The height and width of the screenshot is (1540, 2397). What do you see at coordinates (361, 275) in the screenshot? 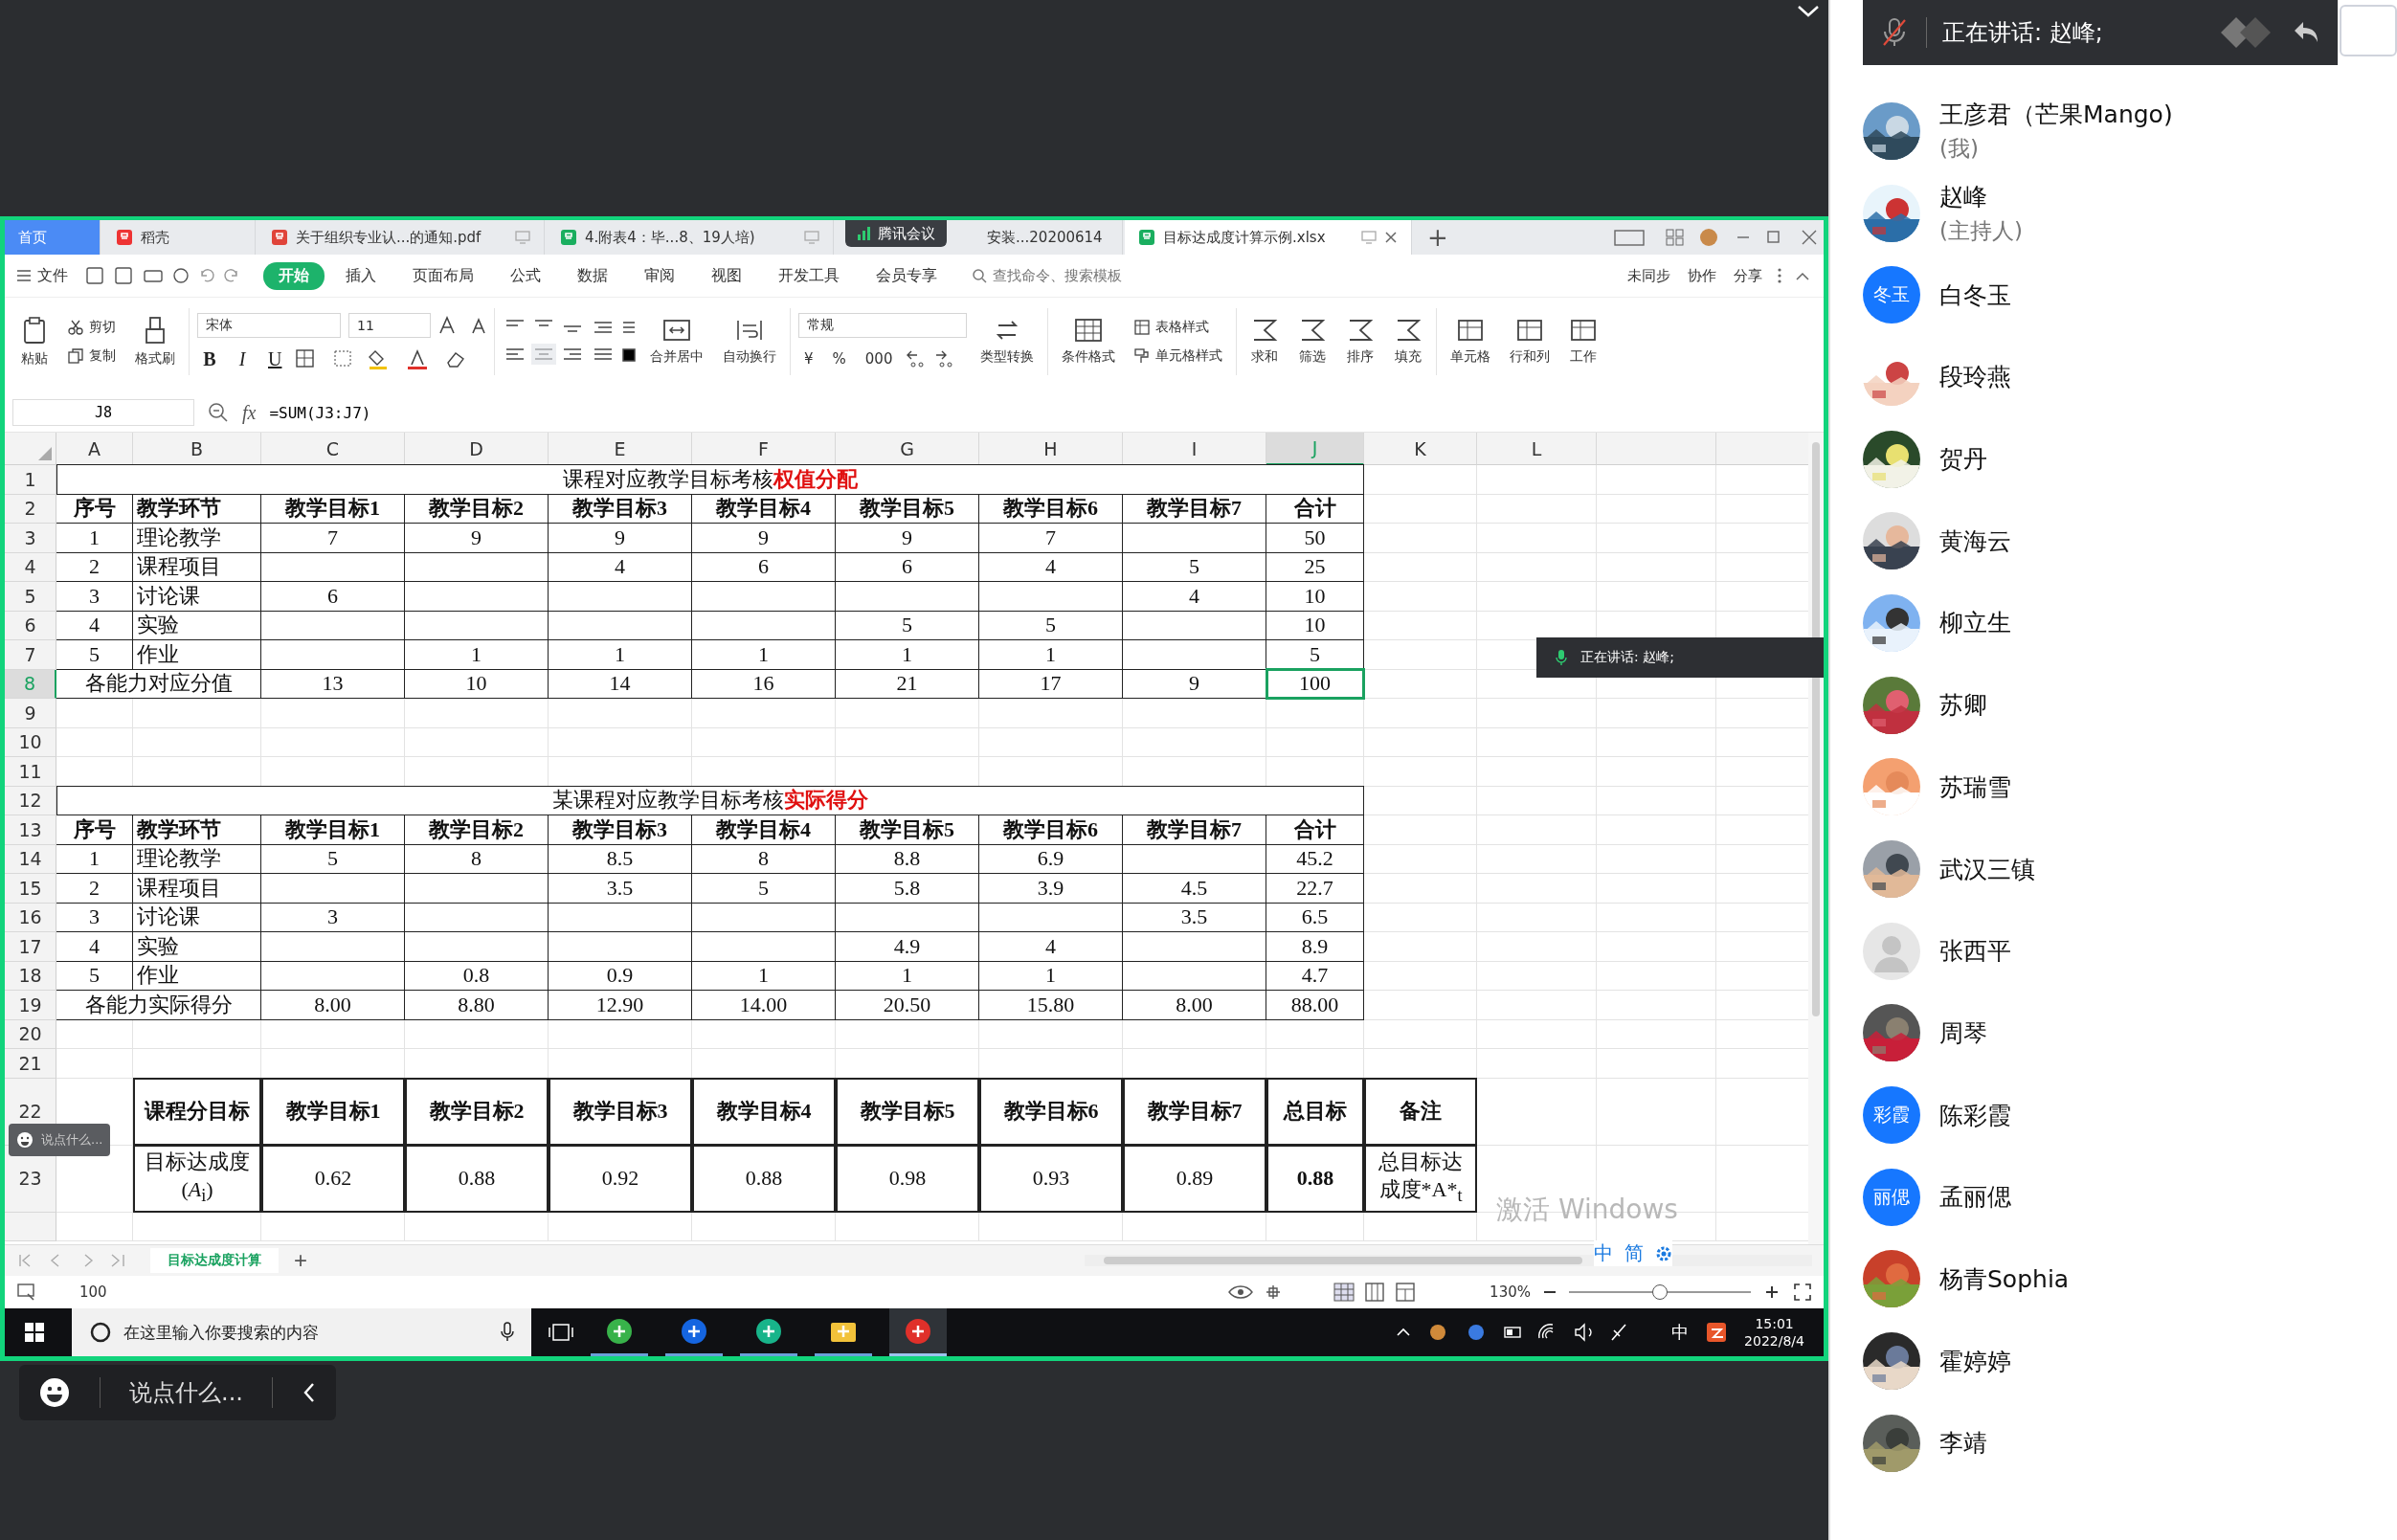
I see `ribbon-tab: 插入` at bounding box center [361, 275].